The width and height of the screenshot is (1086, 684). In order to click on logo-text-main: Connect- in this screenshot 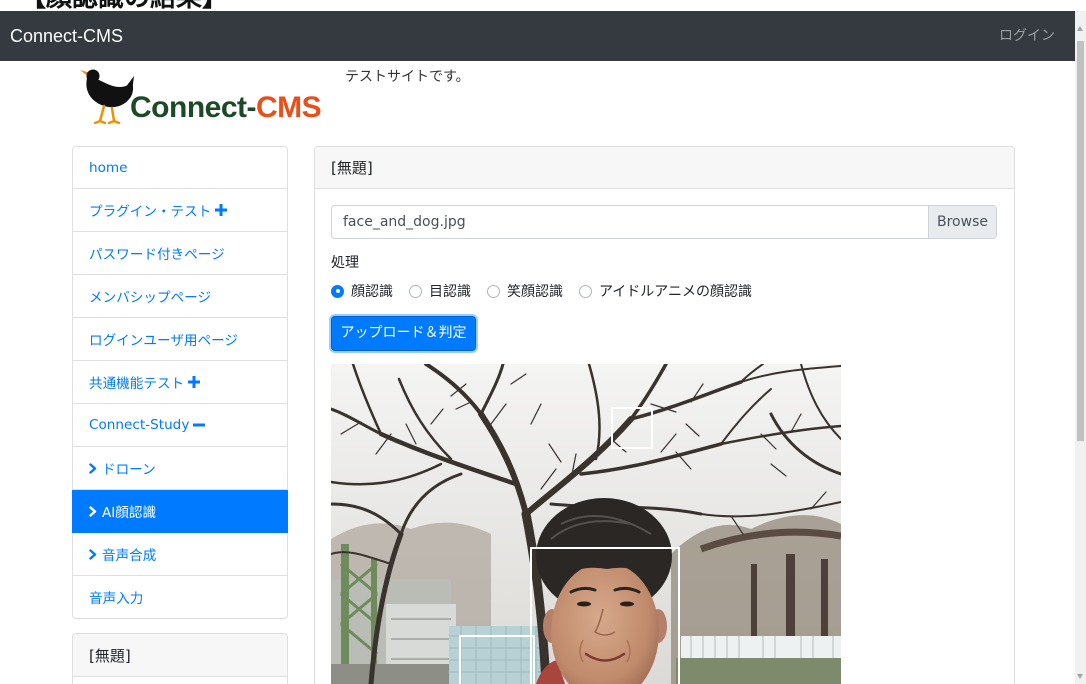, I will do `click(193, 107)`.